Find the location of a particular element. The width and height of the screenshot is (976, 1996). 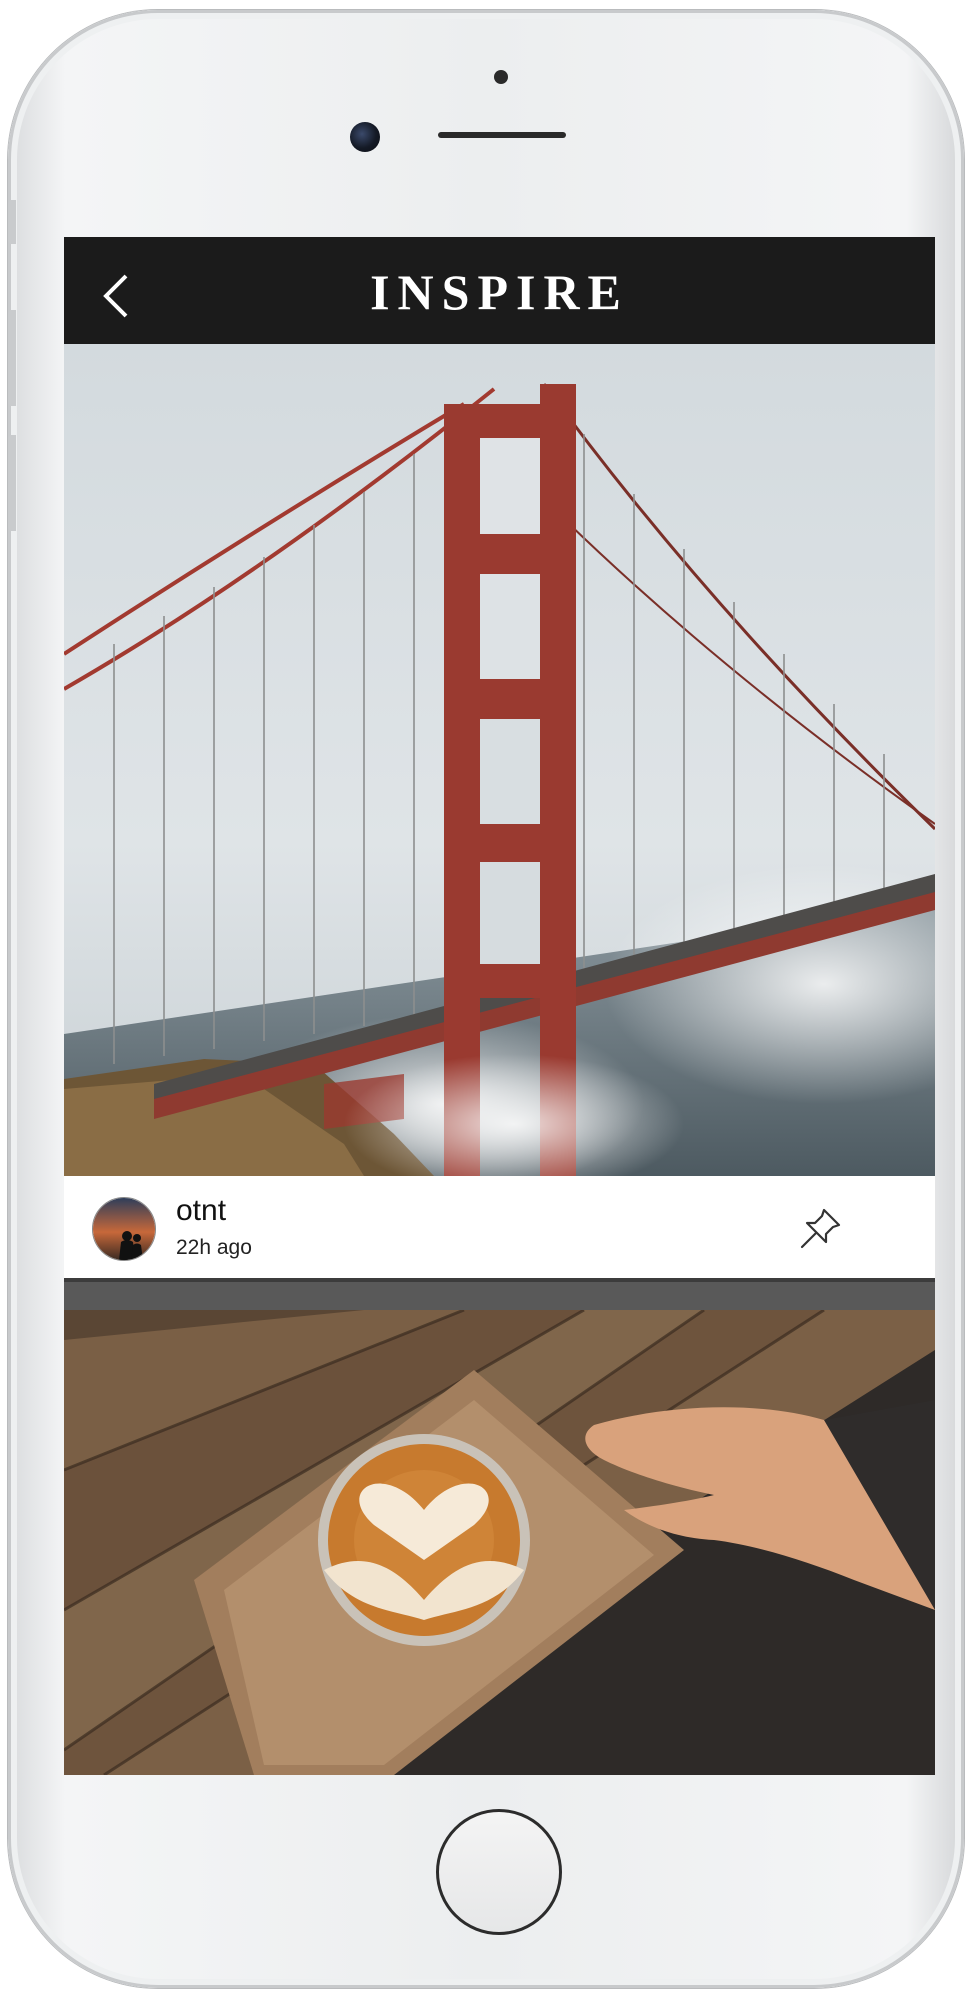

post-timestamp: 22h ago is located at coordinates (214, 1247).